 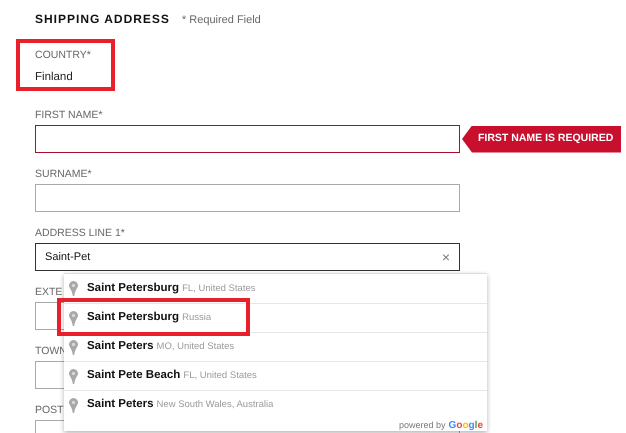 What do you see at coordinates (180, 404) in the screenshot?
I see `suggestion-text: Saint Peters New South Wales, Australia` at bounding box center [180, 404].